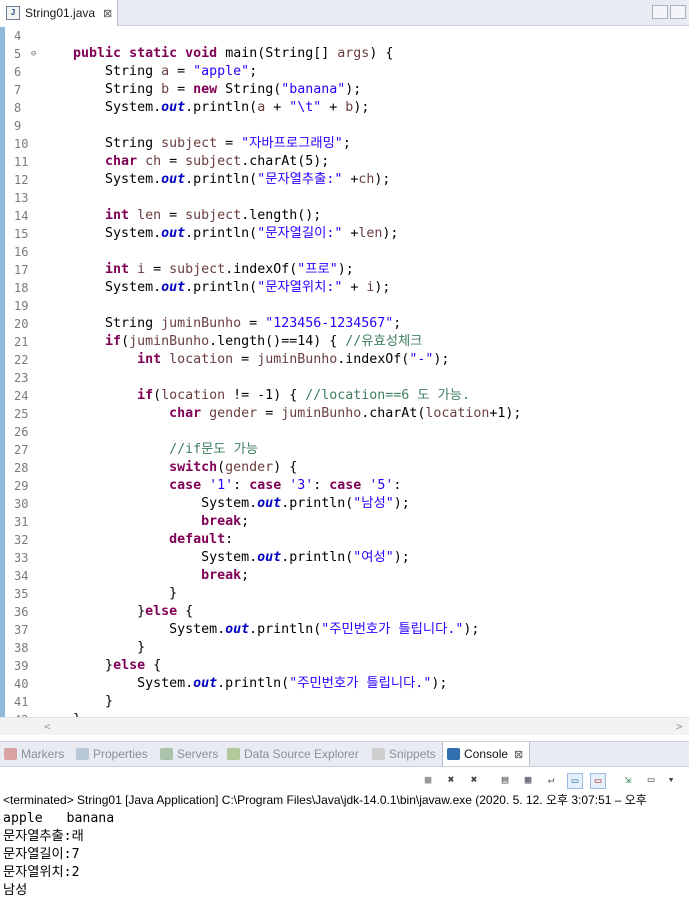  Describe the element at coordinates (18, 90) in the screenshot. I see `line-number: 7` at that location.